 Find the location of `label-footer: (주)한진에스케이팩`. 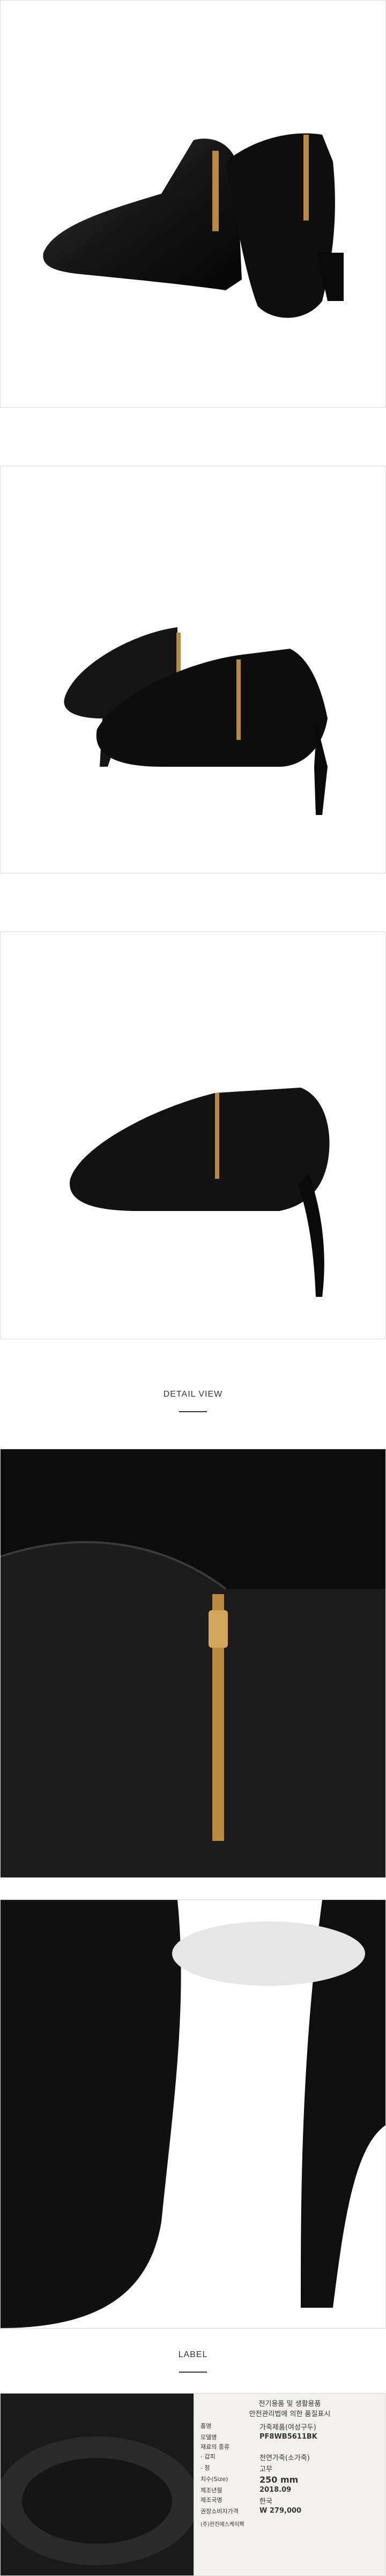

label-footer: (주)한진에스케이팩 is located at coordinates (222, 2525).